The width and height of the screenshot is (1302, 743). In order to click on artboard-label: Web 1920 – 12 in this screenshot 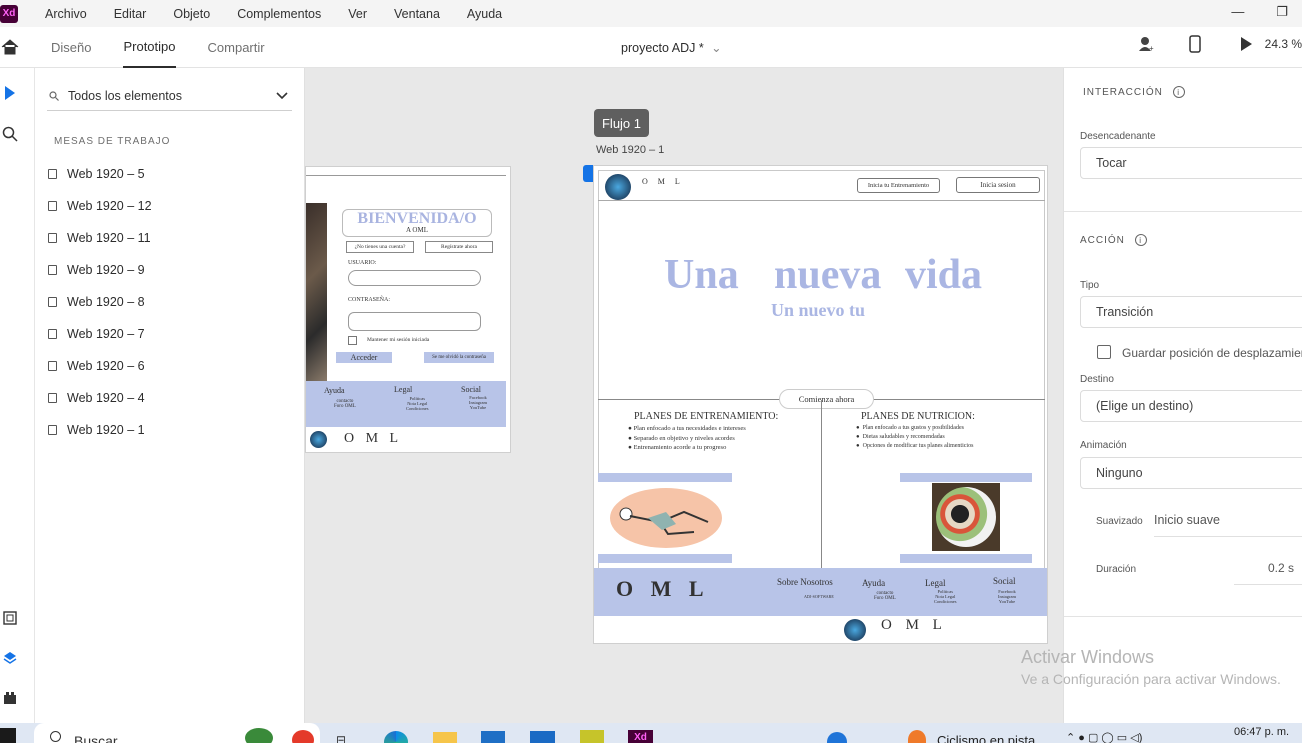, I will do `click(109, 206)`.